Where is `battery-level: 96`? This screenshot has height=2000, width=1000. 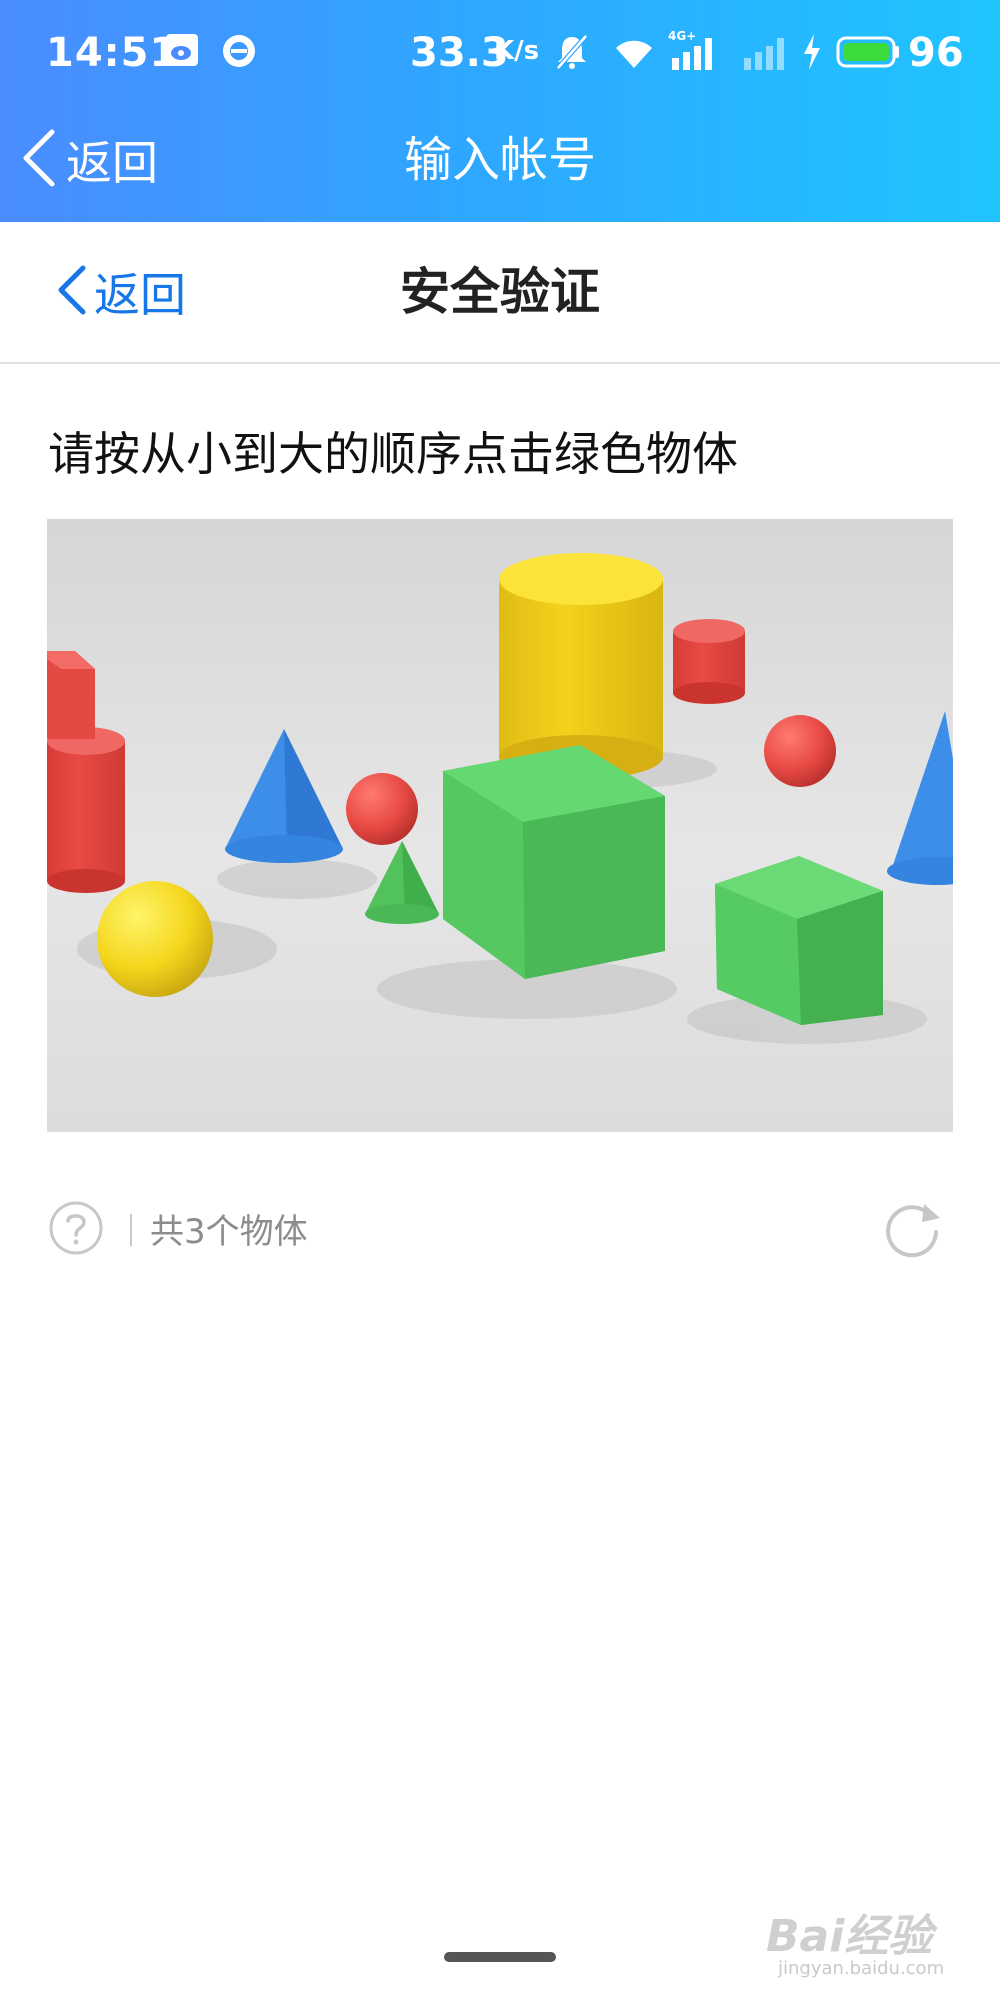 battery-level: 96 is located at coordinates (936, 53).